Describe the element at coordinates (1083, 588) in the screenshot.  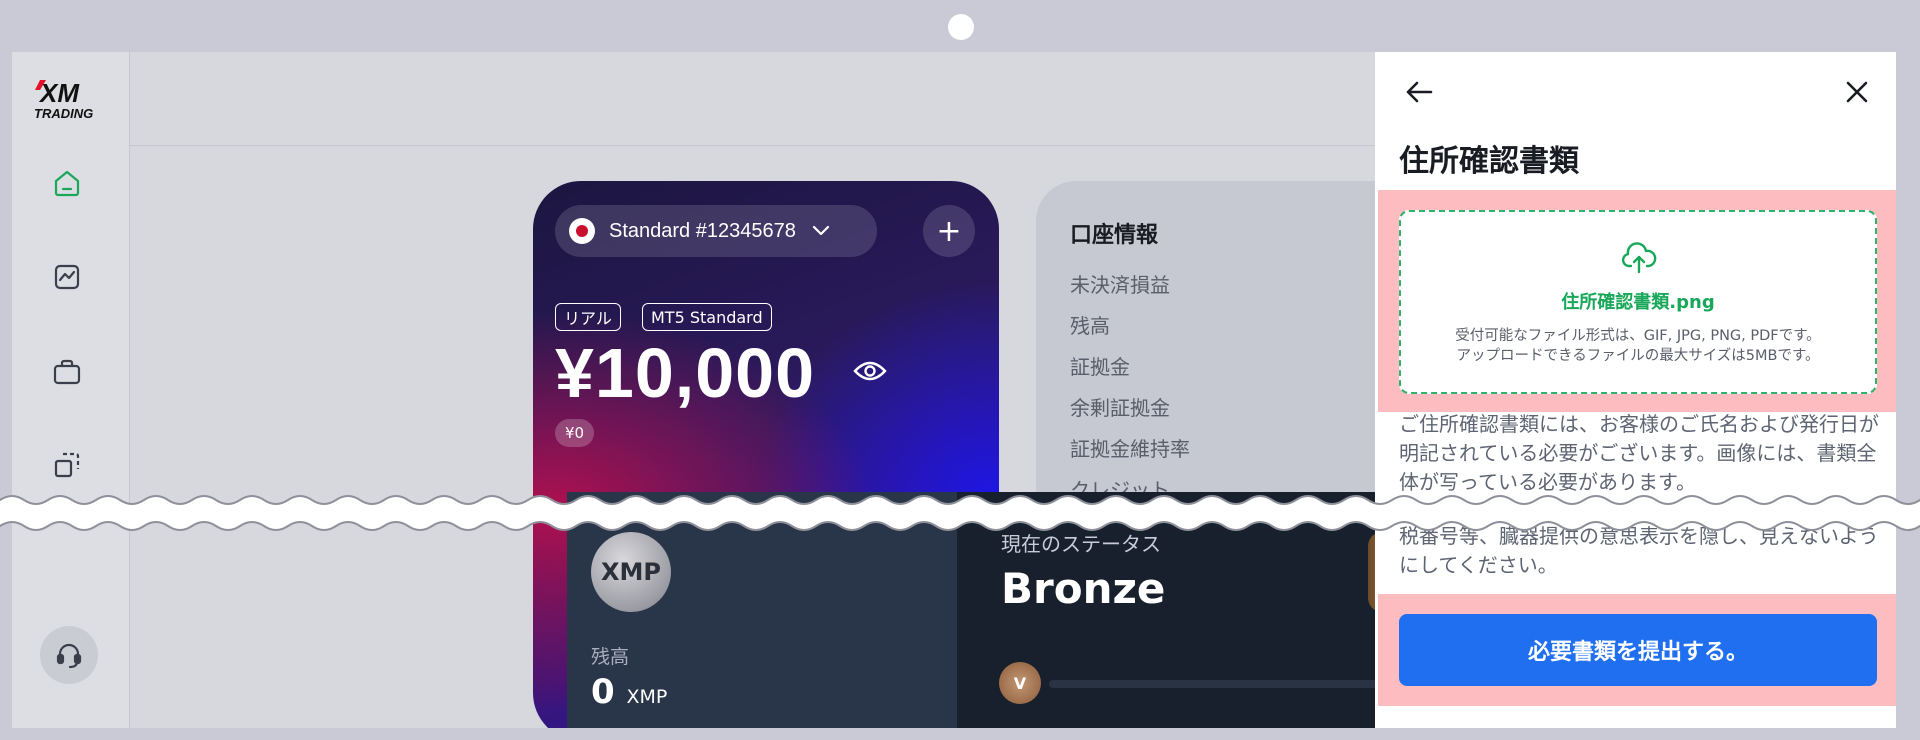
I see `status-value: Bronze` at that location.